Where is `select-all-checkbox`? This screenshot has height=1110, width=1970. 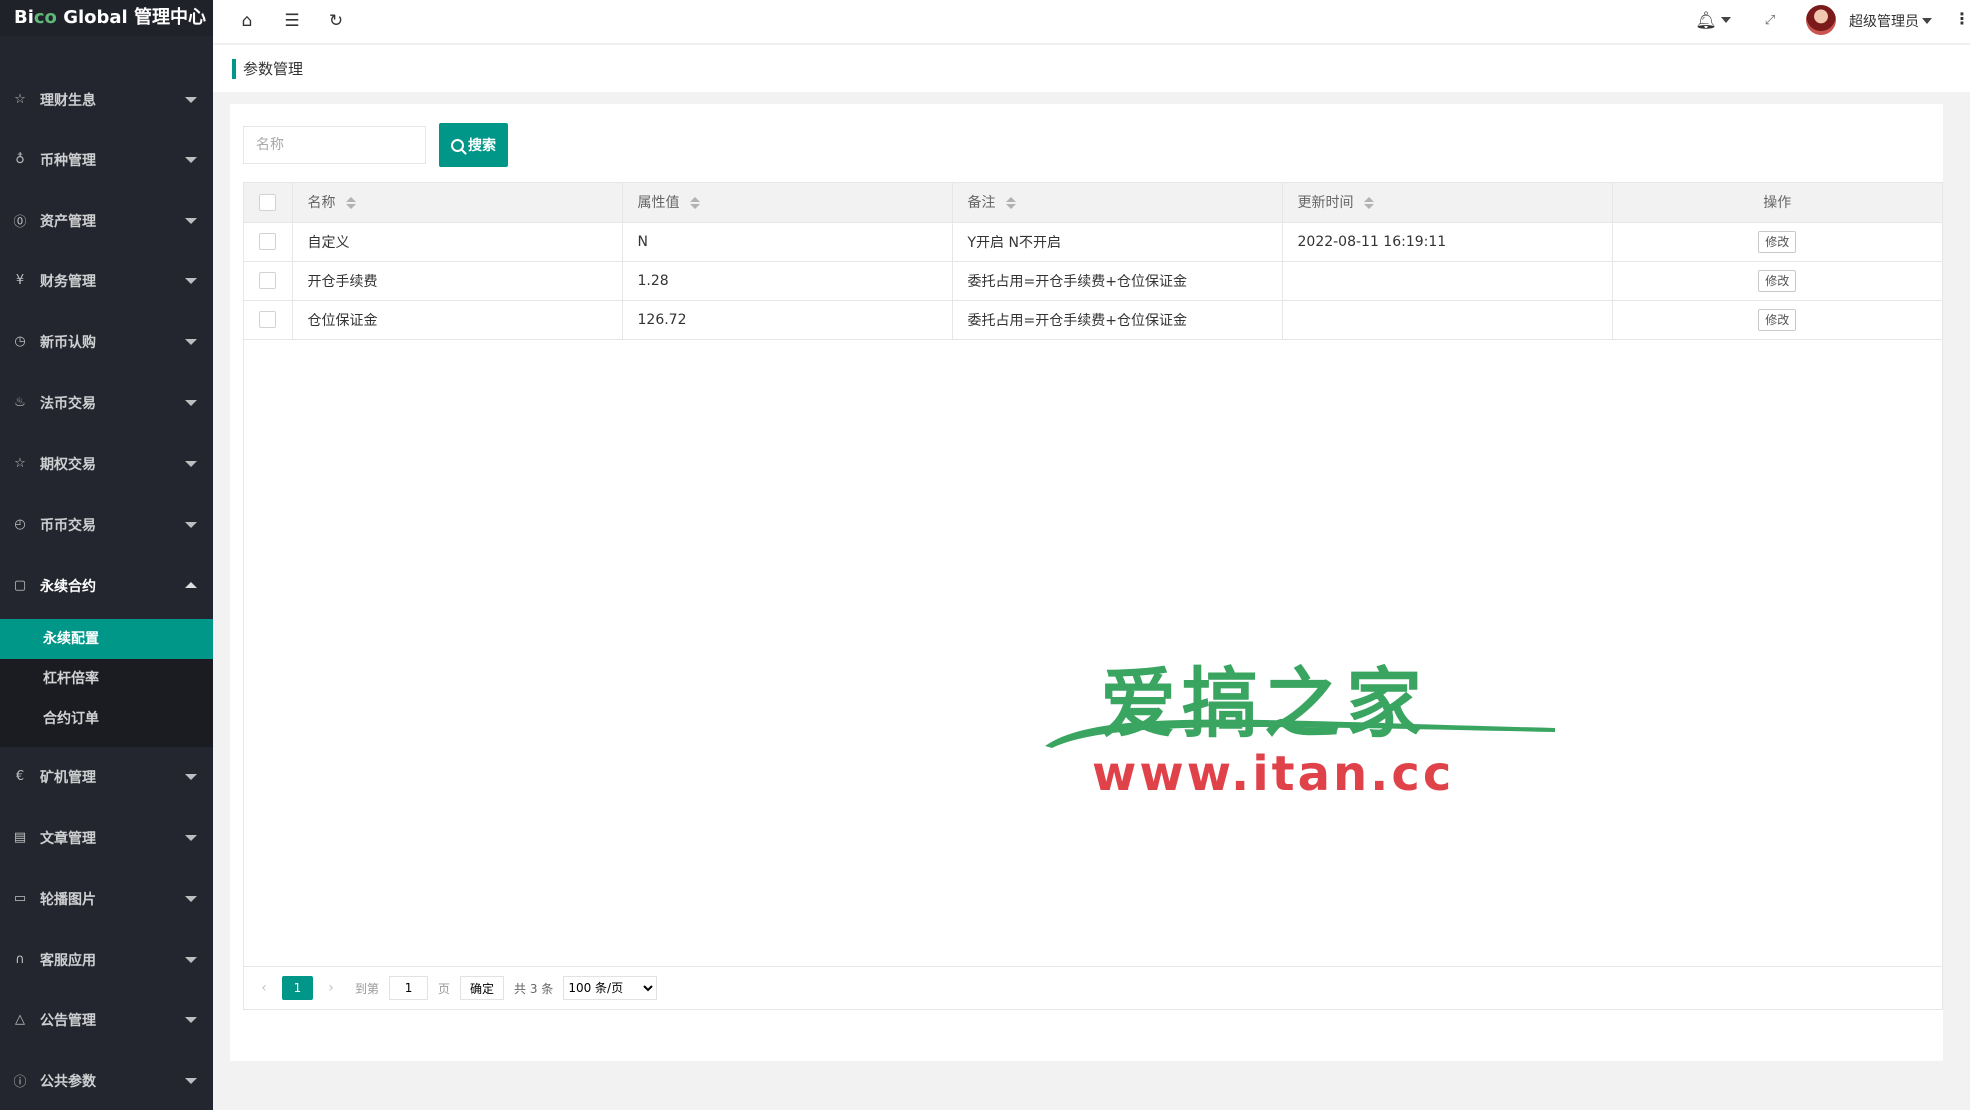 select-all-checkbox is located at coordinates (268, 202).